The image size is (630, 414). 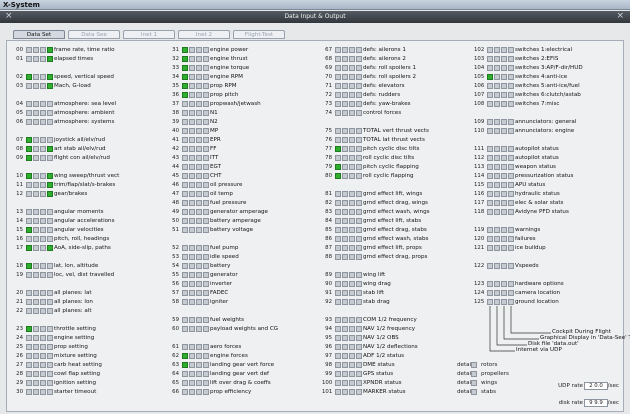 I want to click on detail-propellers-checkbox, so click(x=474, y=374).